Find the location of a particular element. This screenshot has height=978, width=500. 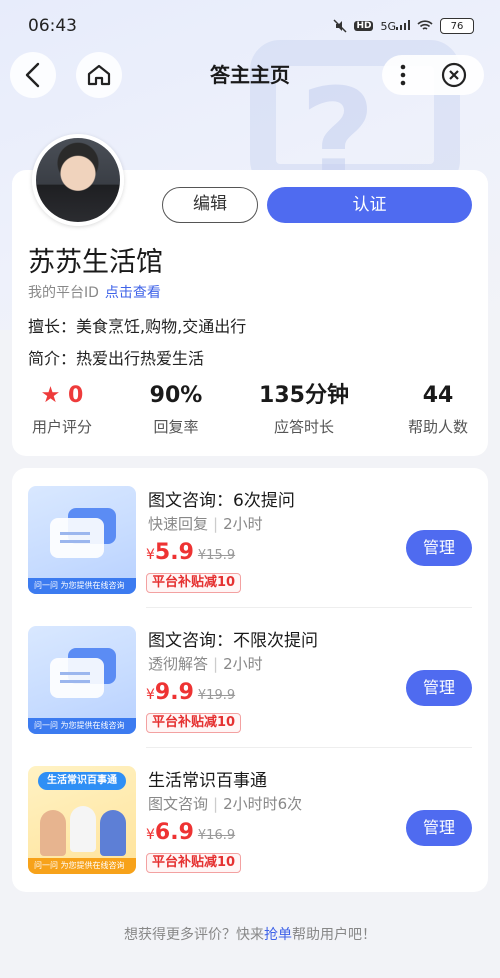

stat-helped: 44 帮助人数 is located at coordinates (438, 408).